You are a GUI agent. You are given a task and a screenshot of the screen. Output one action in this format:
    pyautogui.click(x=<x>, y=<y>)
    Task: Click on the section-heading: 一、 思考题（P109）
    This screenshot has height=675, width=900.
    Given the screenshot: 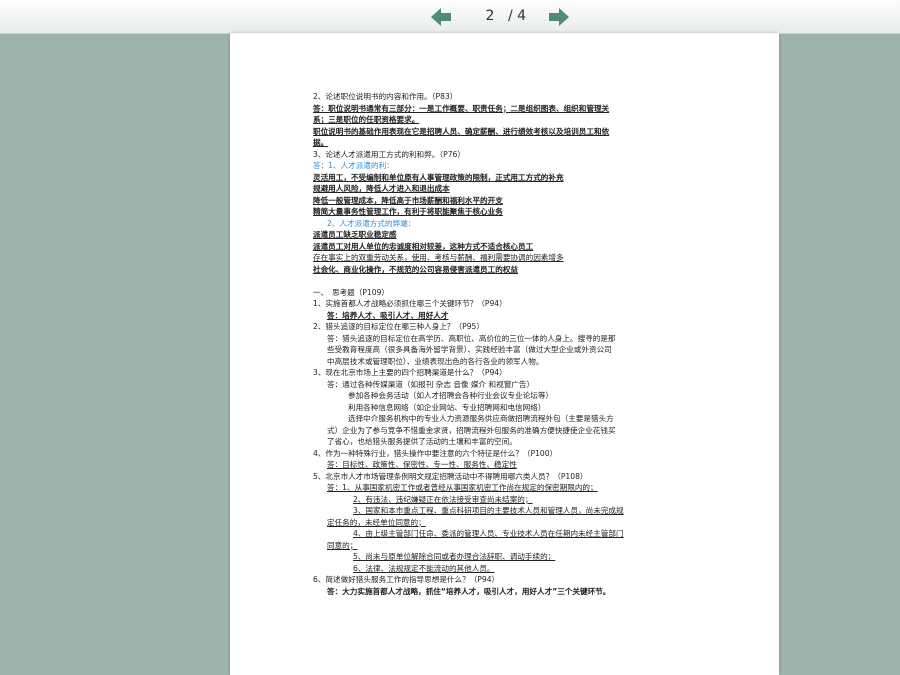 What is the action you would take?
    pyautogui.click(x=351, y=292)
    